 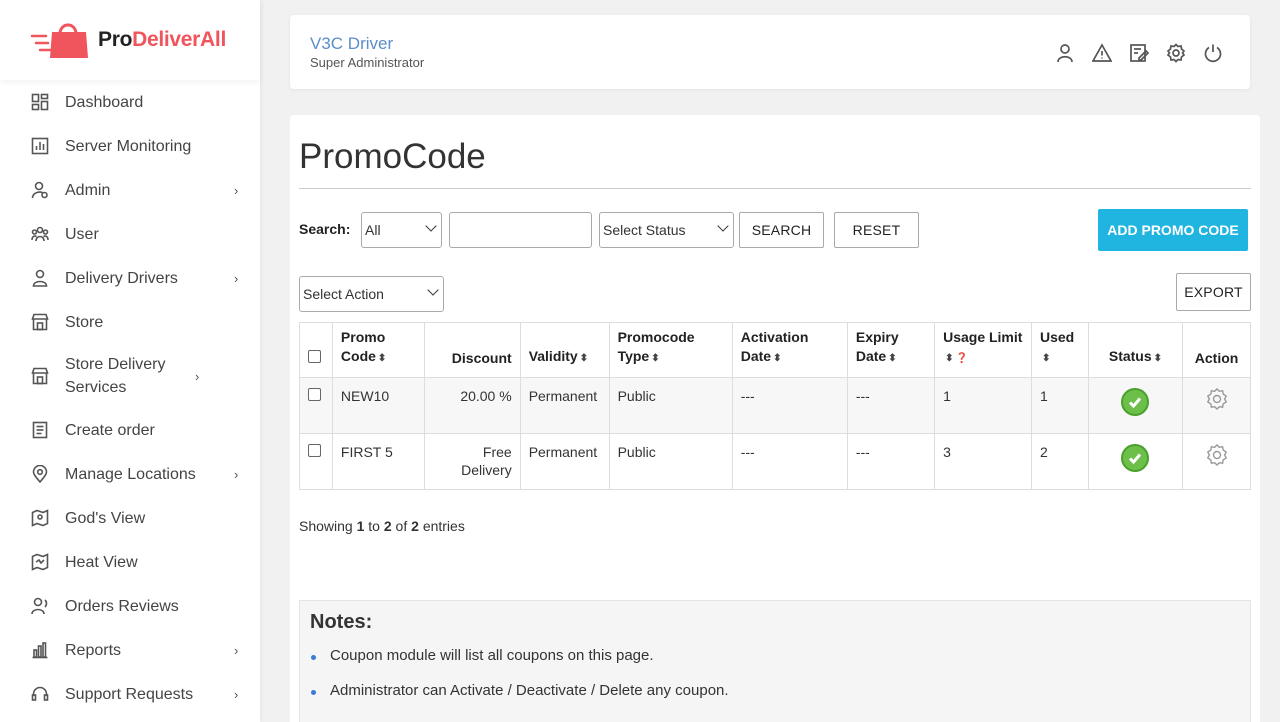 I want to click on cell-status, so click(x=1135, y=405).